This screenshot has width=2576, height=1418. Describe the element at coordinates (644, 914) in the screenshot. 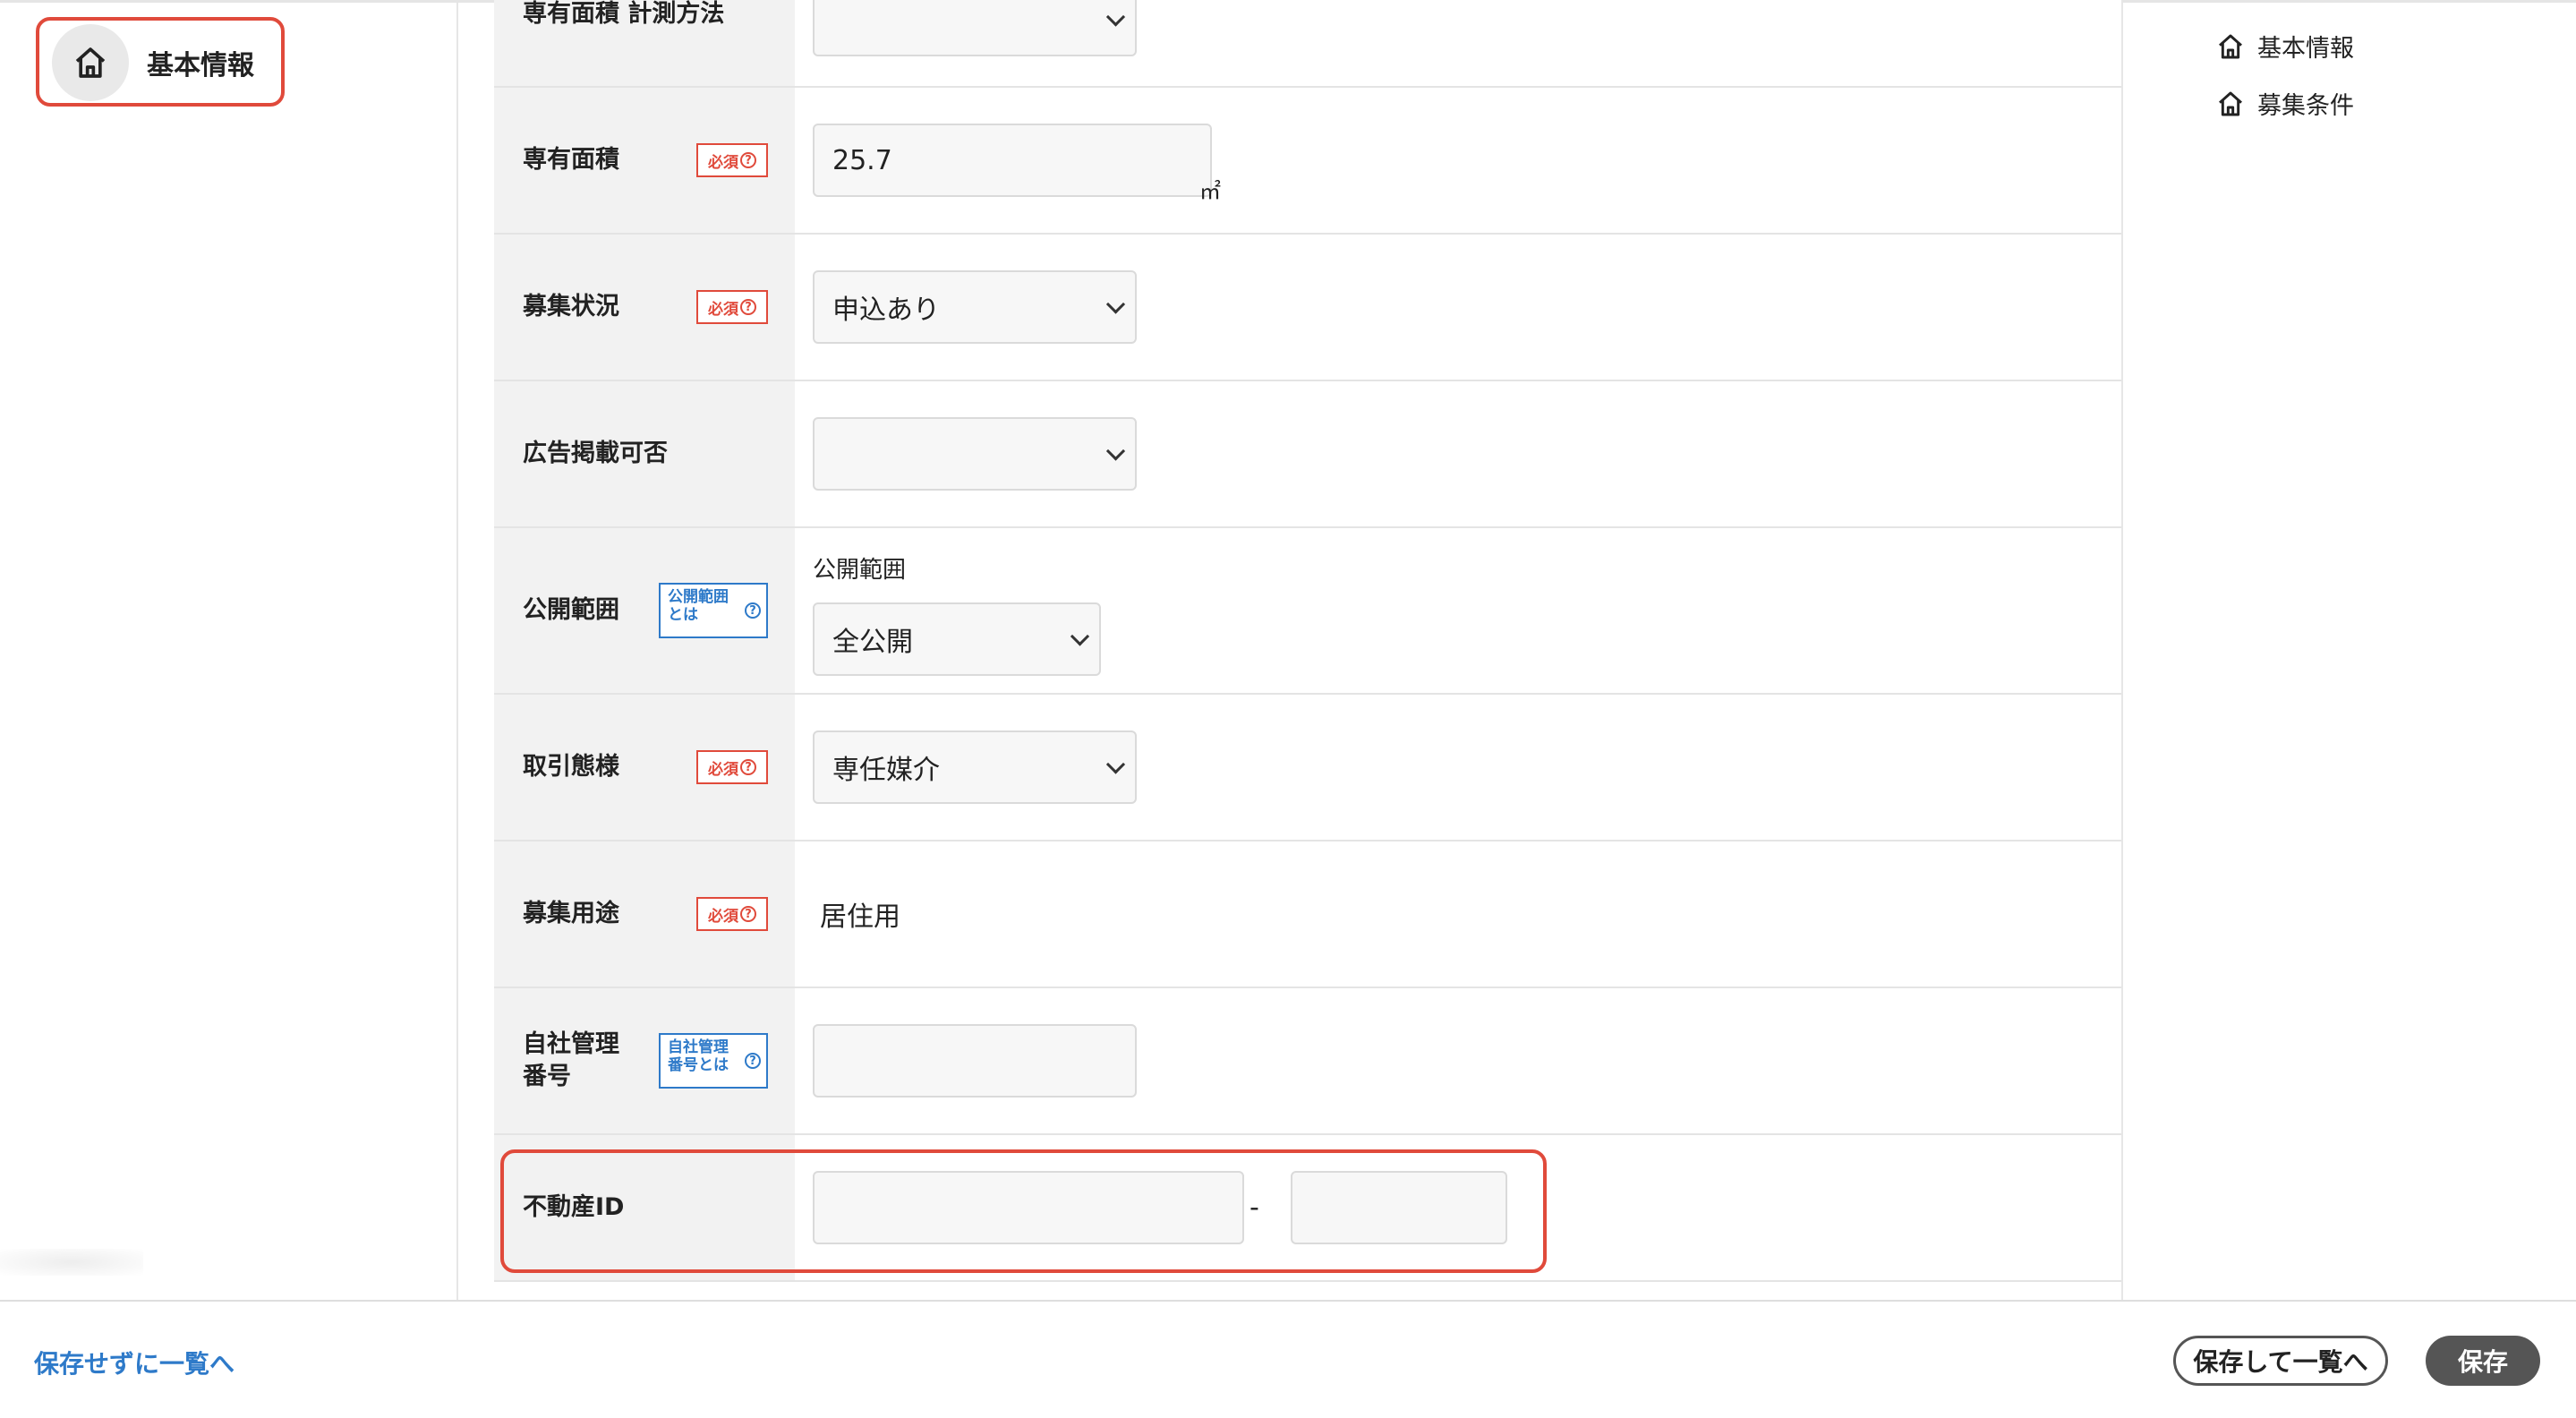

I see `label-cell: 募集用途 必須?` at that location.